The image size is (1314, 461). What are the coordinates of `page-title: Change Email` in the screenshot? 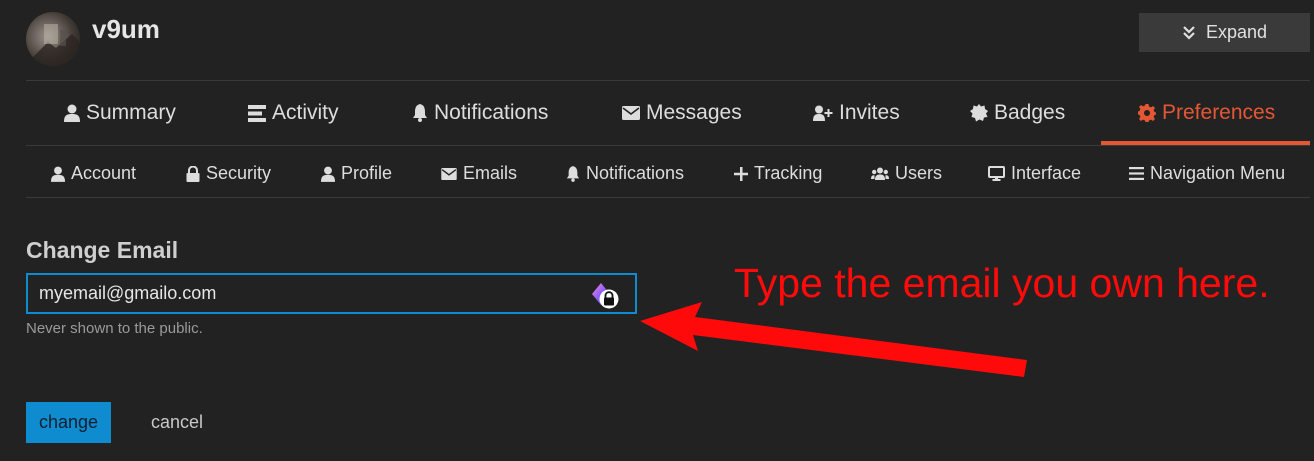 It's located at (102, 250).